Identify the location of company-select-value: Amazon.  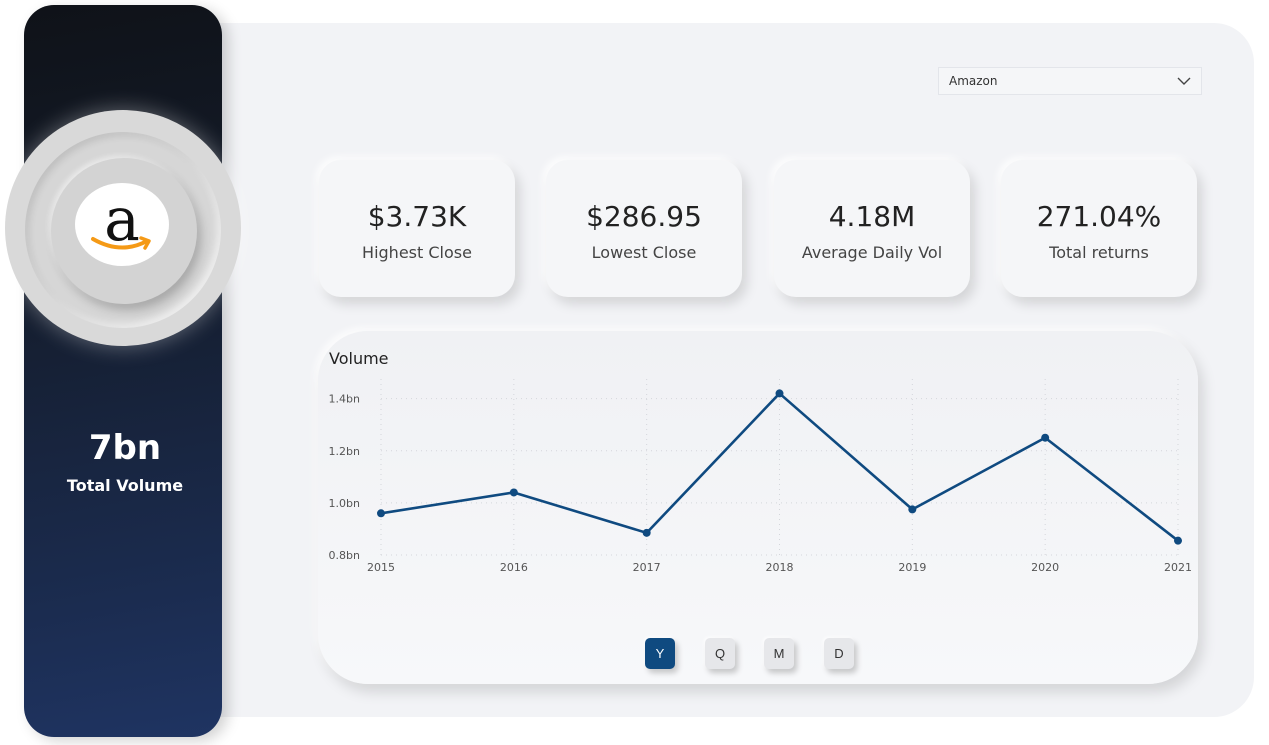
(973, 81).